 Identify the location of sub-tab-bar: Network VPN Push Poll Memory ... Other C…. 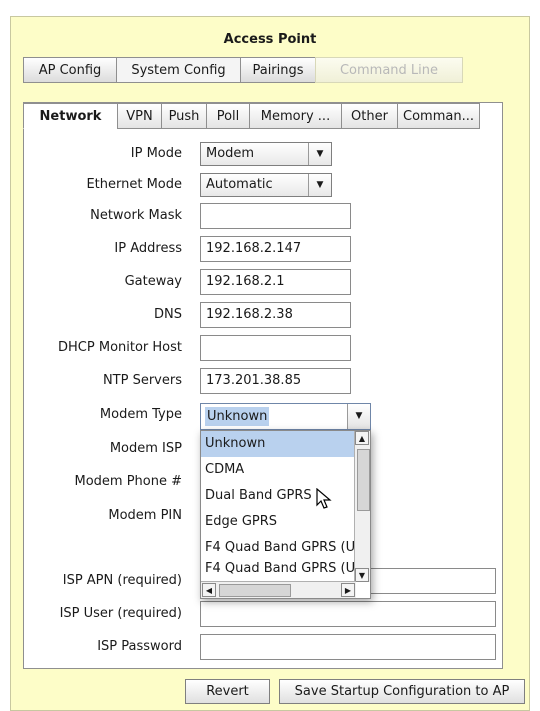
(251, 116).